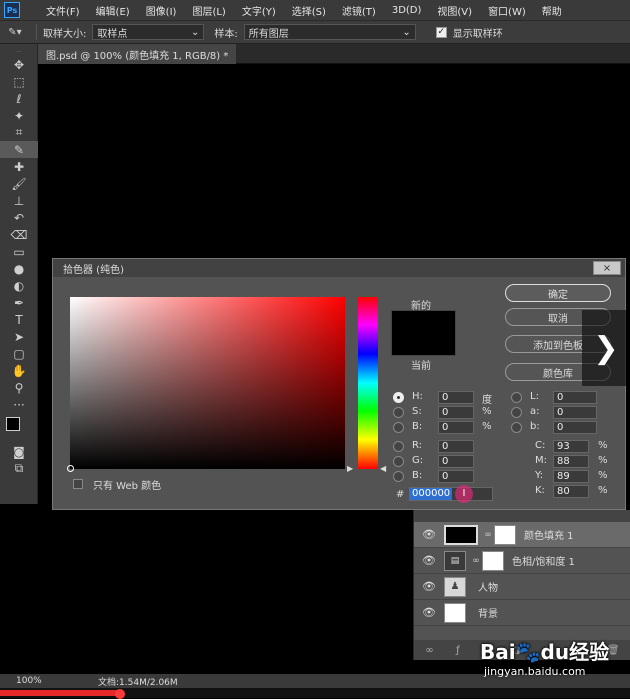 This screenshot has width=630, height=699. What do you see at coordinates (398, 427) in the screenshot?
I see `brightness-radio` at bounding box center [398, 427].